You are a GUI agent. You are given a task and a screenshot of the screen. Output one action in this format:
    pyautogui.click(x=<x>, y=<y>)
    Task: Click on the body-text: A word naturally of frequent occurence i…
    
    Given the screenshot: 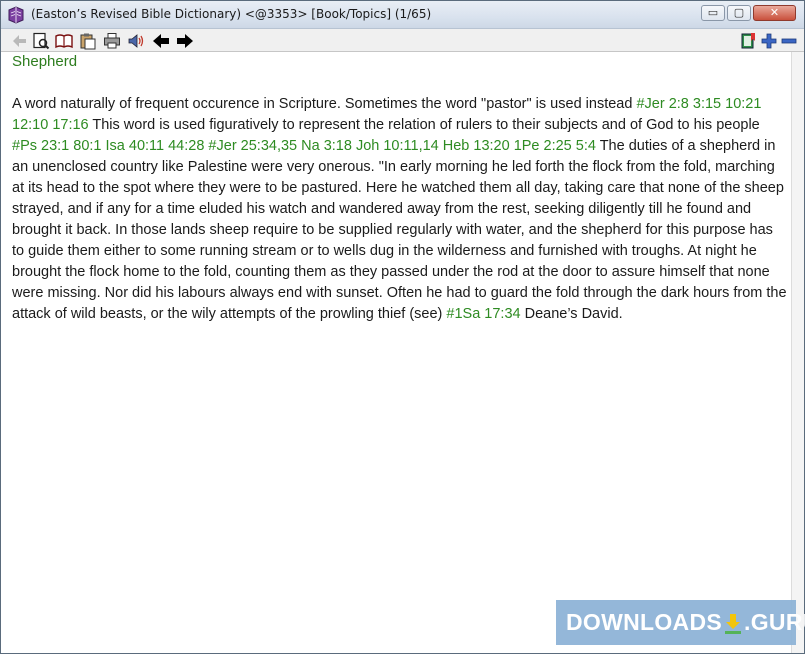 What is the action you would take?
    pyautogui.click(x=324, y=104)
    